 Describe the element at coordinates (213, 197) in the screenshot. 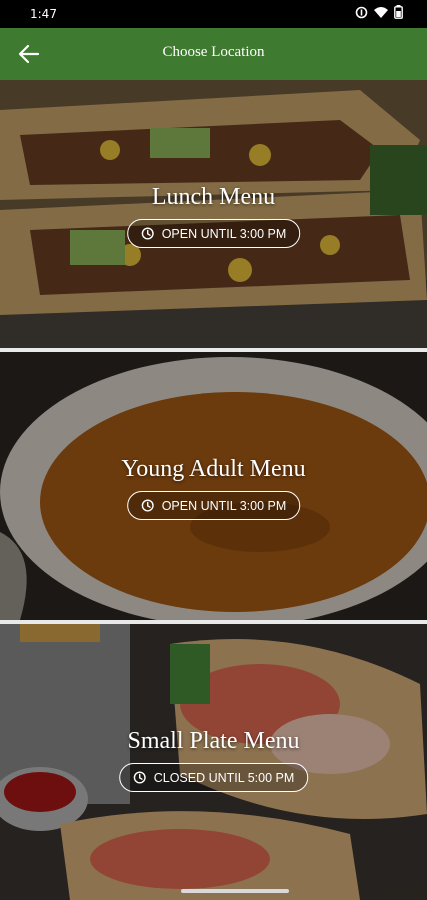

I see `menu-title: Lunch Menu` at that location.